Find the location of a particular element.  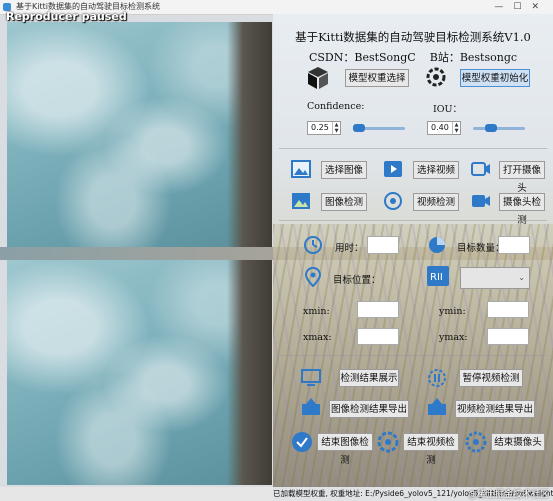

left-status-area is located at coordinates (136, 494).